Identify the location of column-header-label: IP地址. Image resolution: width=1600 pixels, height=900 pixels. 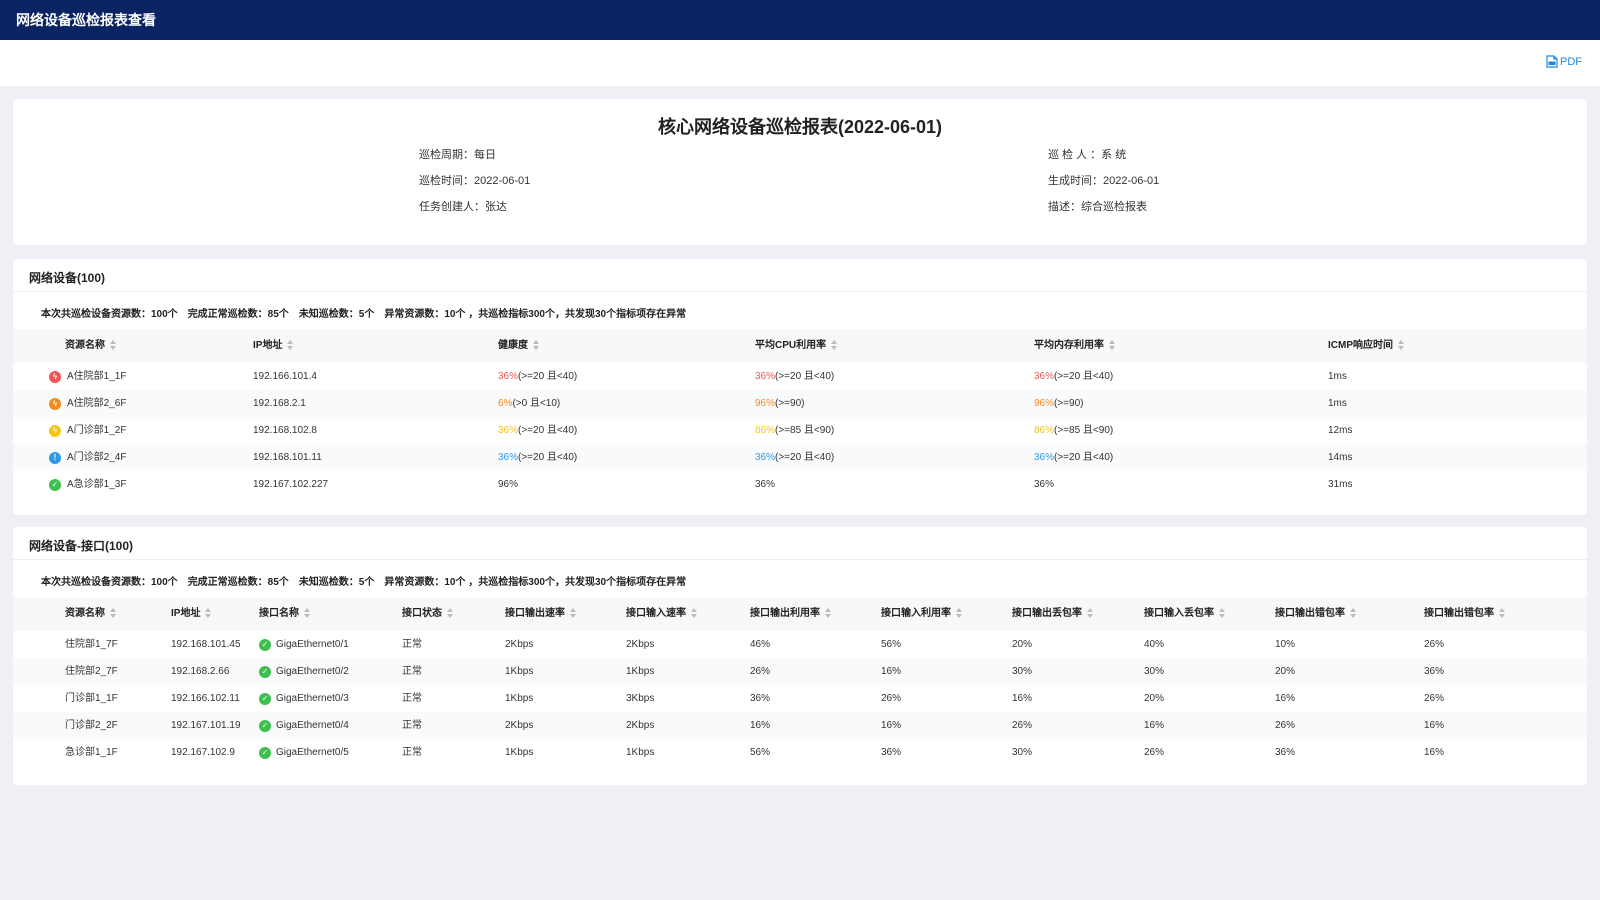
(268, 345).